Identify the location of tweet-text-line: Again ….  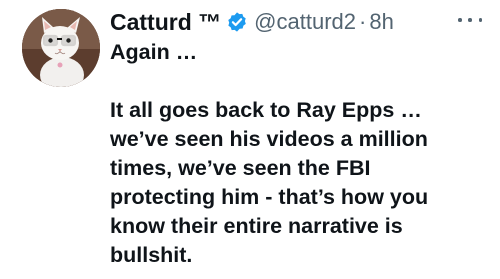
(154, 52).